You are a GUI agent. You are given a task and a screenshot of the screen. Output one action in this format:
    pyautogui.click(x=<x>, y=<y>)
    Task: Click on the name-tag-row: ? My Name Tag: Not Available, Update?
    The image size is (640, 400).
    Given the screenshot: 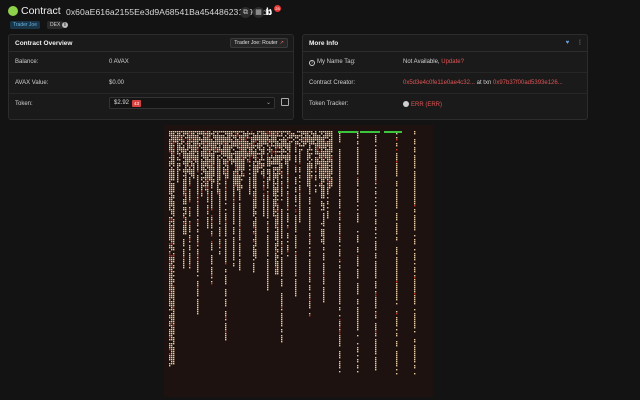 What is the action you would take?
    pyautogui.click(x=445, y=62)
    